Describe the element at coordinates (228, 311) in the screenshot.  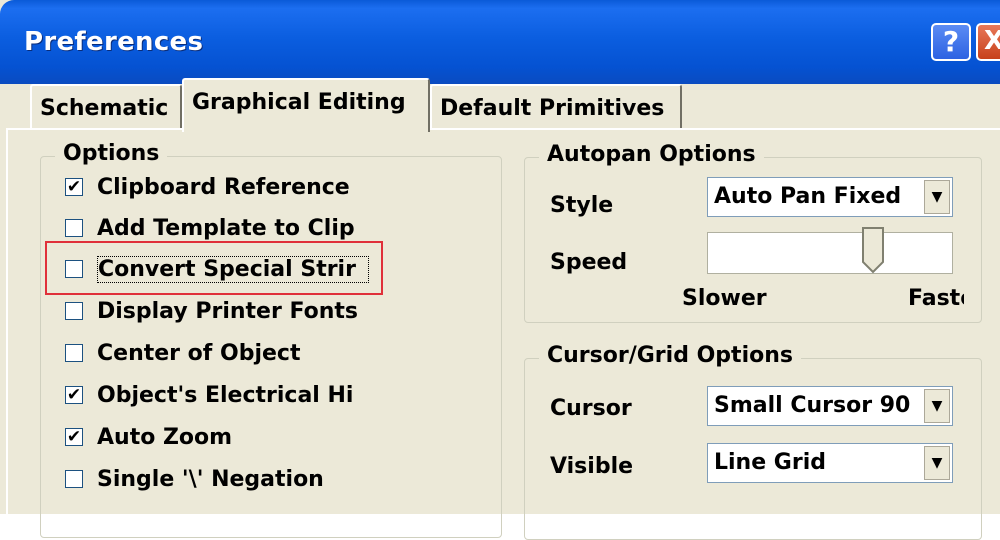
I see `option-label: Display Printer Fonts` at that location.